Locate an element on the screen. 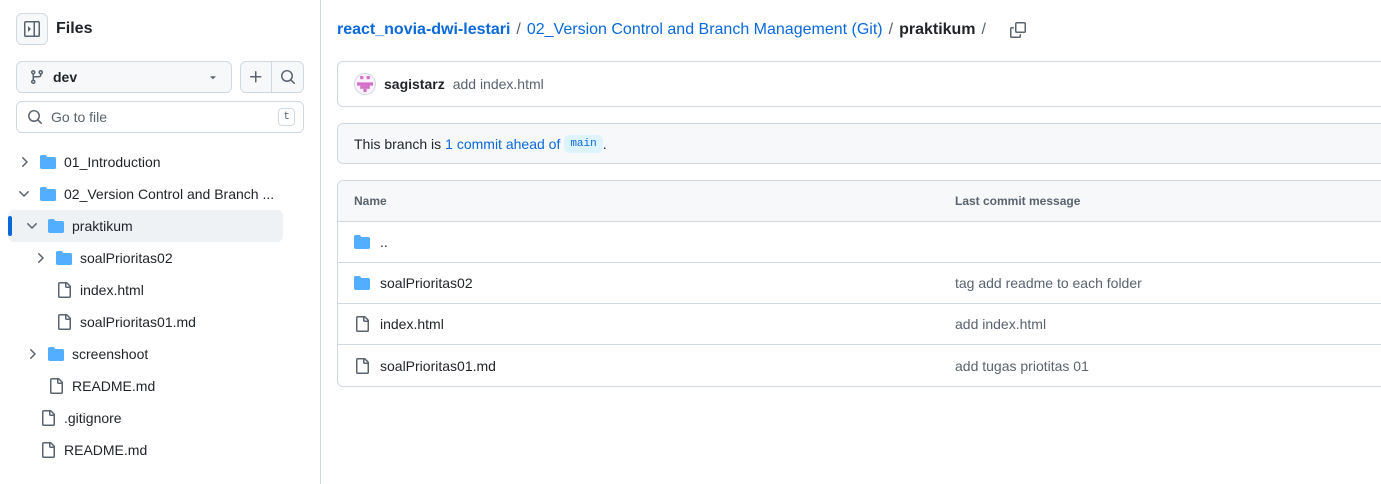 Image resolution: width=1381 pixels, height=484 pixels. tree-item: screenshoot is located at coordinates (145, 354).